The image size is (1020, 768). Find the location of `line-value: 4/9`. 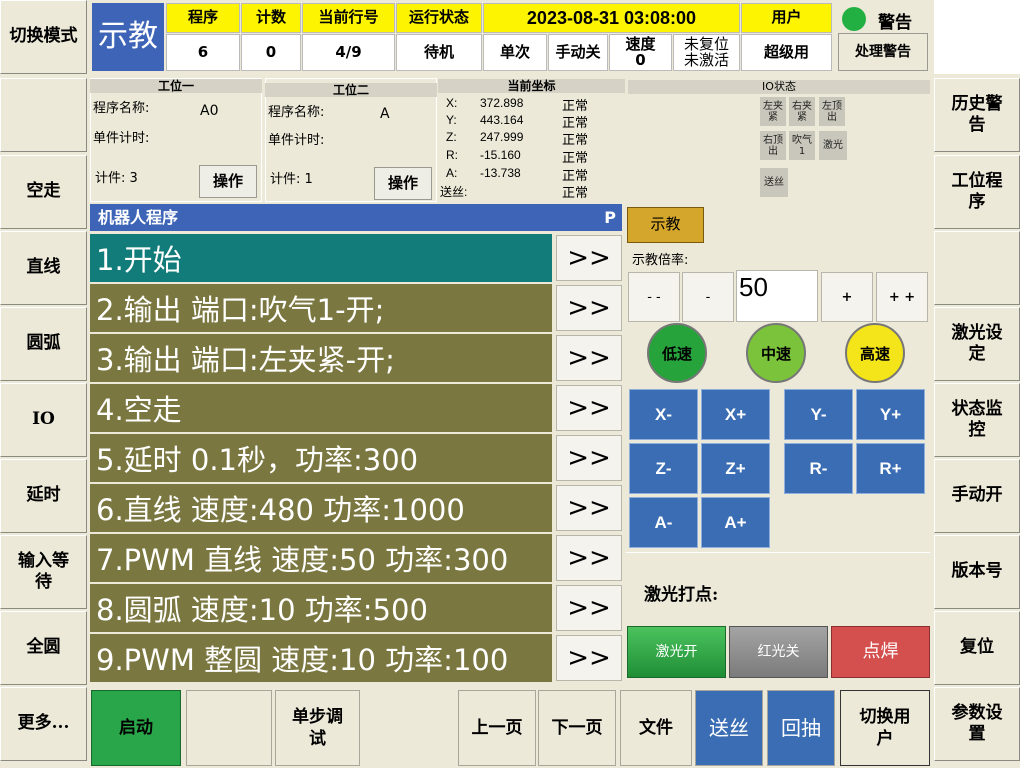

line-value: 4/9 is located at coordinates (348, 52).